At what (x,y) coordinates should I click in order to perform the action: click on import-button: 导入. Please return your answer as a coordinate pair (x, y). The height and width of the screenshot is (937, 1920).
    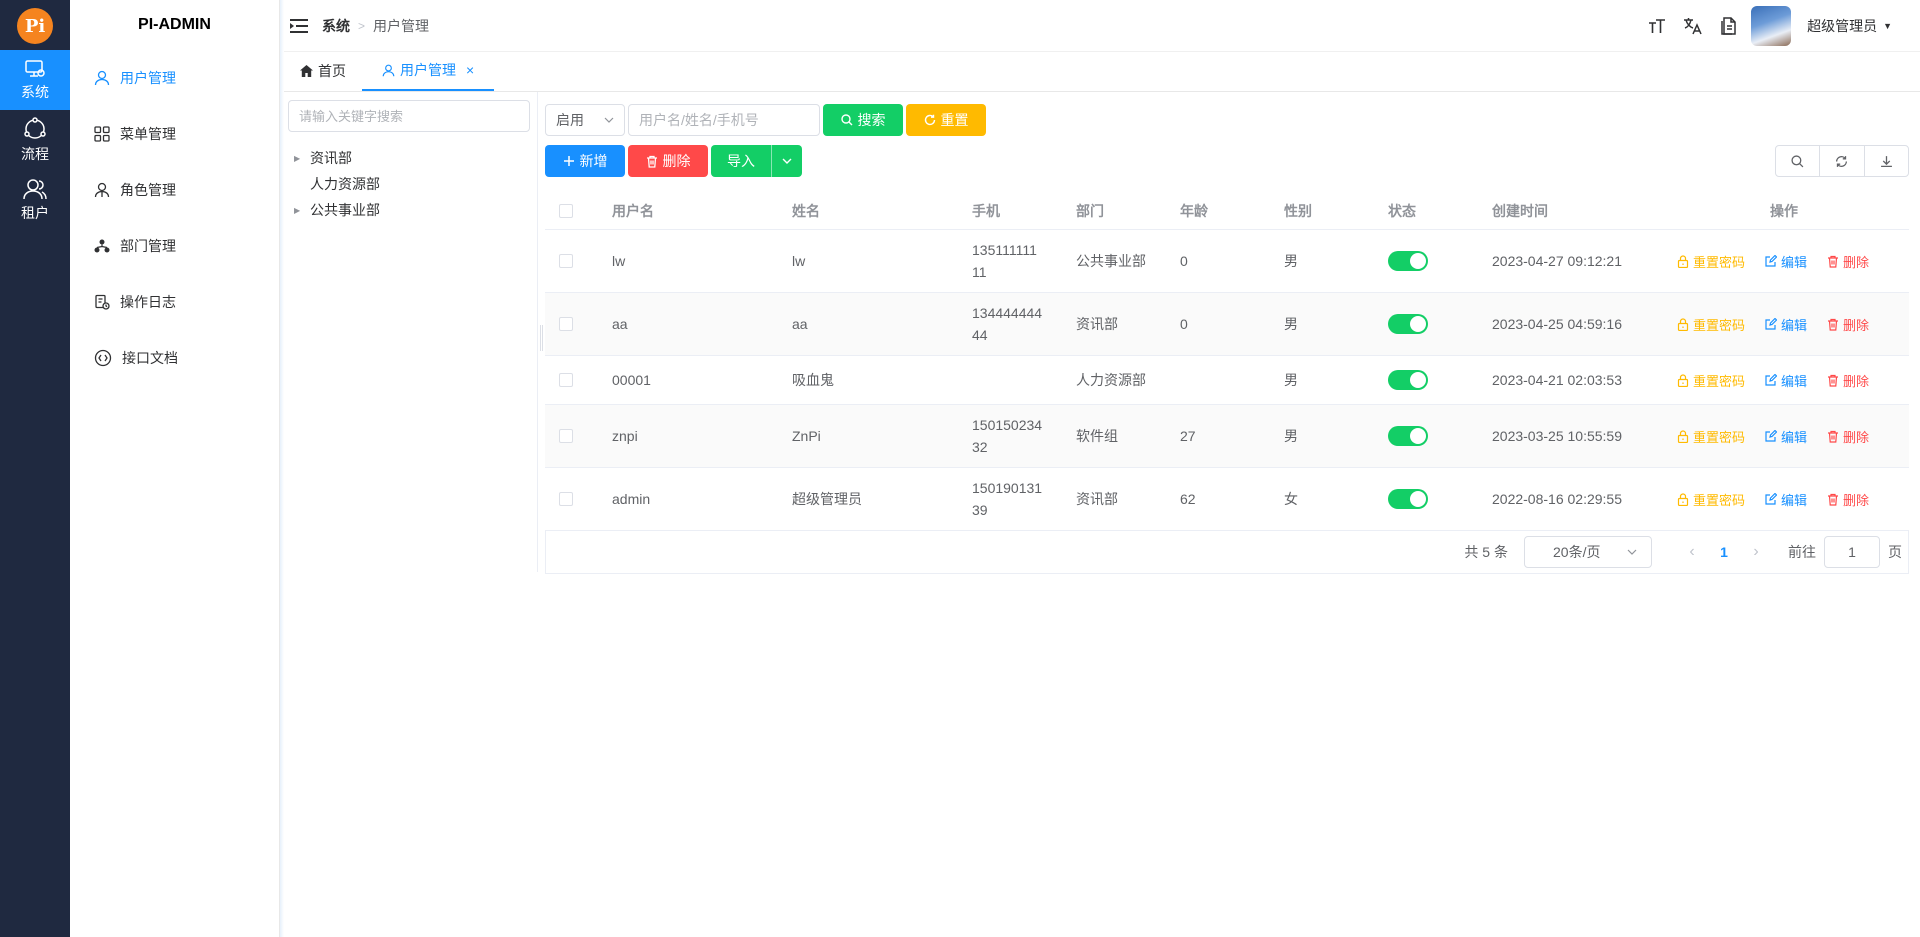
    Looking at the image, I should click on (741, 161).